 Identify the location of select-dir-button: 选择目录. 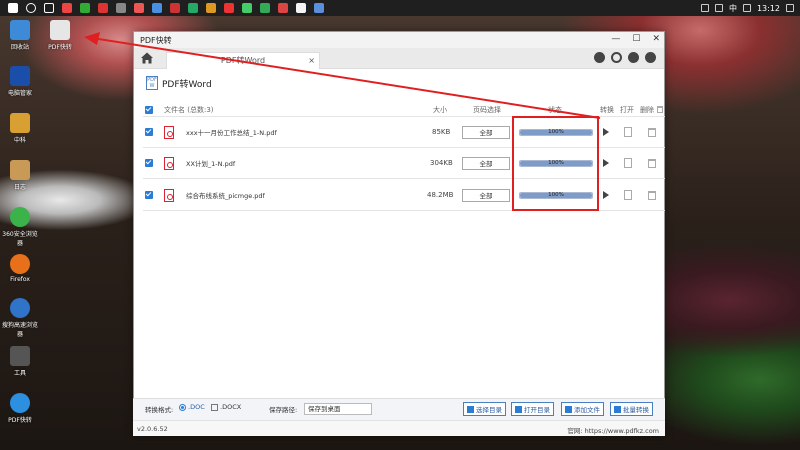
(484, 409).